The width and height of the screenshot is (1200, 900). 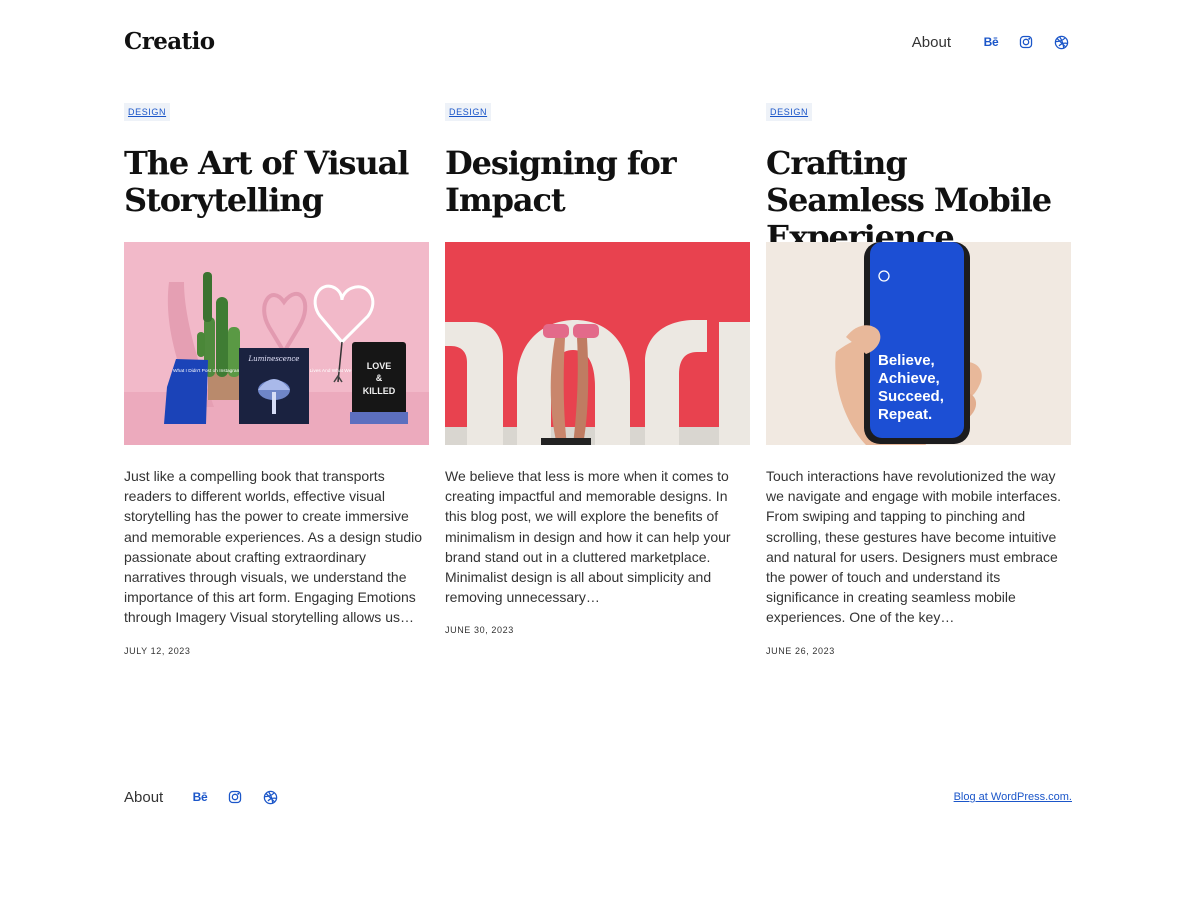 What do you see at coordinates (379, 391) in the screenshot?
I see `book-right-line-3: KILLED` at bounding box center [379, 391].